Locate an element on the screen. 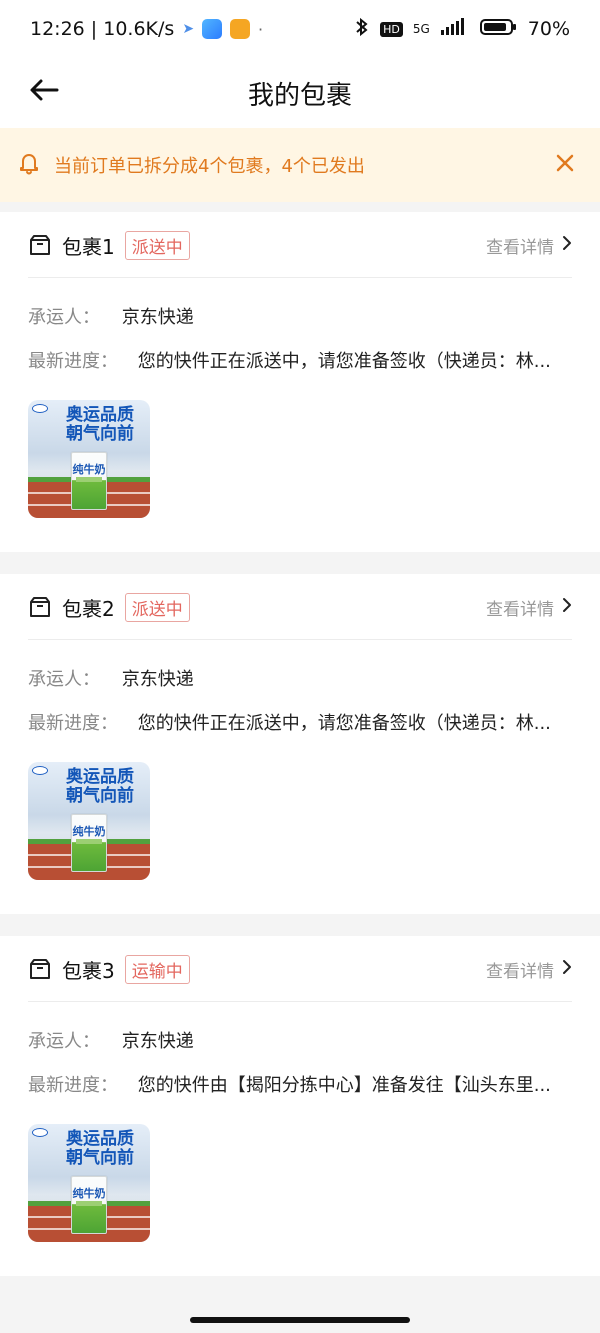  hd-icon: HD is located at coordinates (391, 29).